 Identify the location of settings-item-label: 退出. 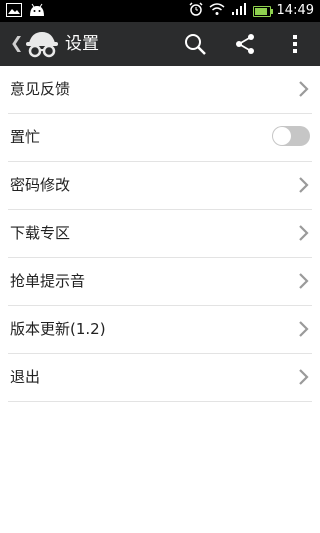
(25, 377).